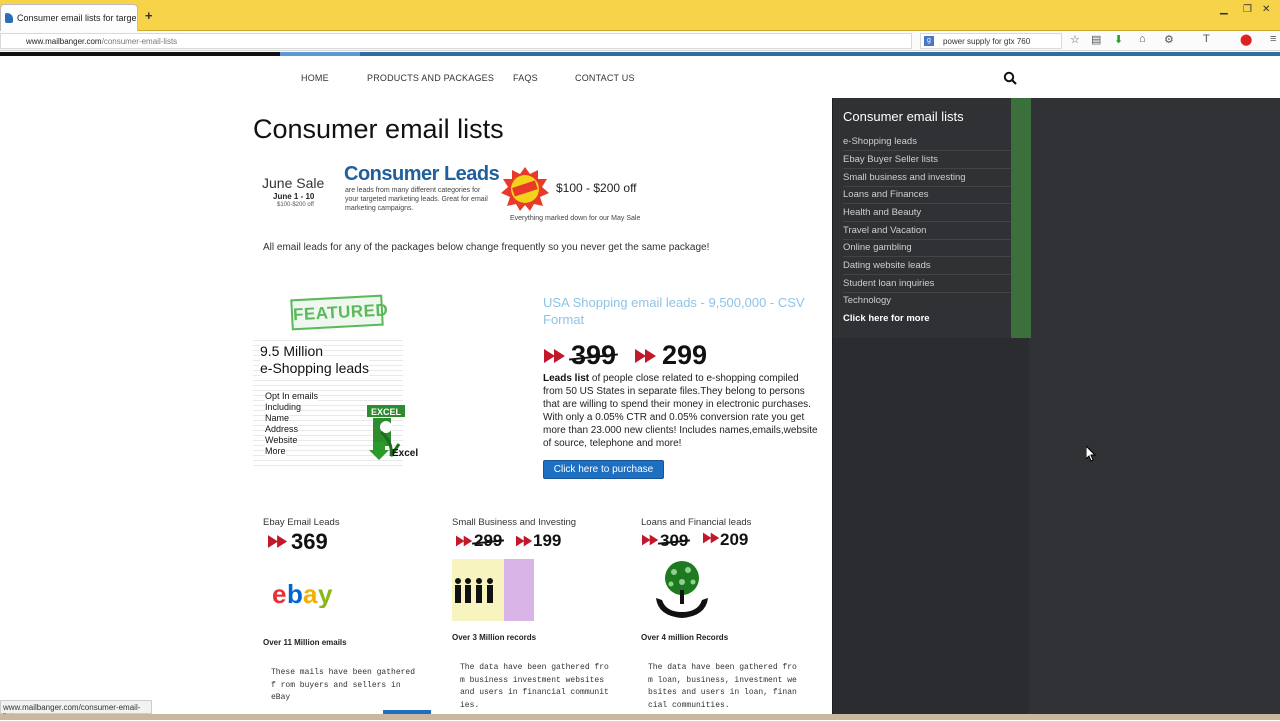 The width and height of the screenshot is (1280, 721). I want to click on new-tab-button: +, so click(149, 15).